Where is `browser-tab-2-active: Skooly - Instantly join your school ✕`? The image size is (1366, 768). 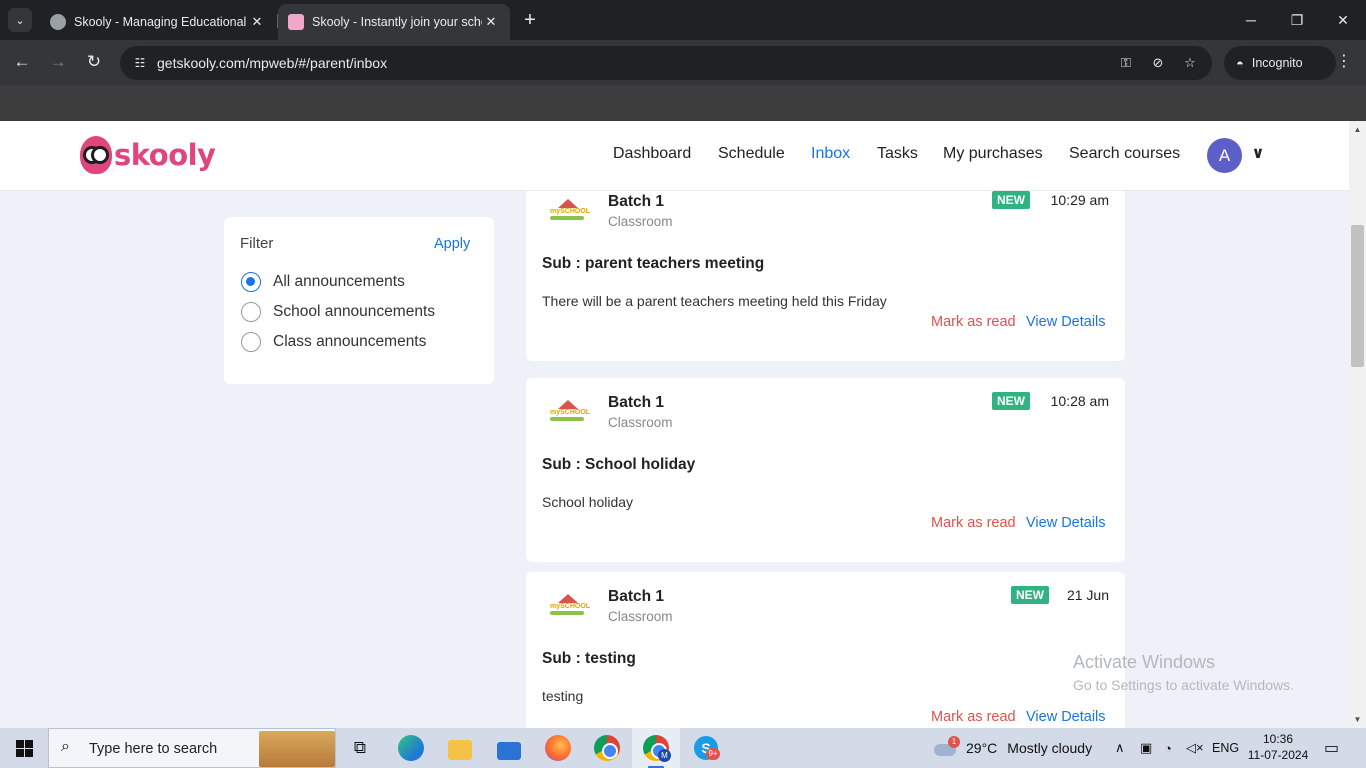
browser-tab-2-active: Skooly - Instantly join your school ✕ is located at coordinates (394, 22).